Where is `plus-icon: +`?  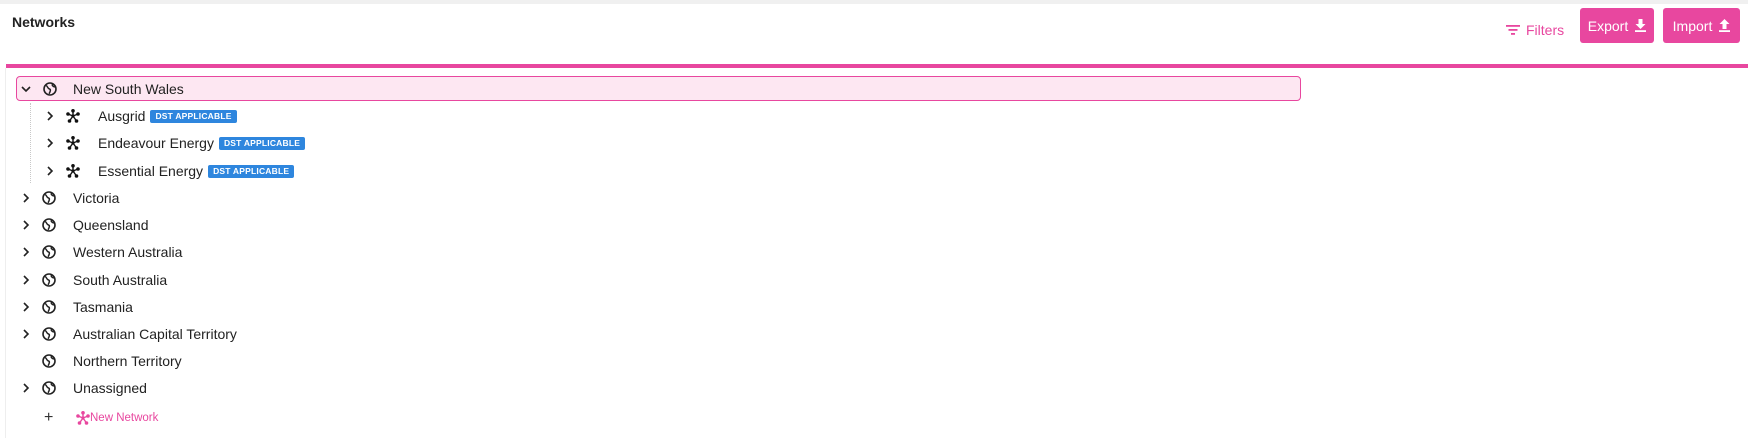
plus-icon: + is located at coordinates (48, 418).